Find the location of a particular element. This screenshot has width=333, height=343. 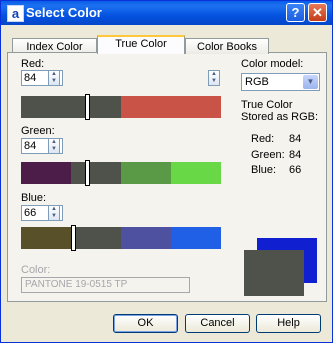

chevron-down-icon: ▼ is located at coordinates (310, 82).